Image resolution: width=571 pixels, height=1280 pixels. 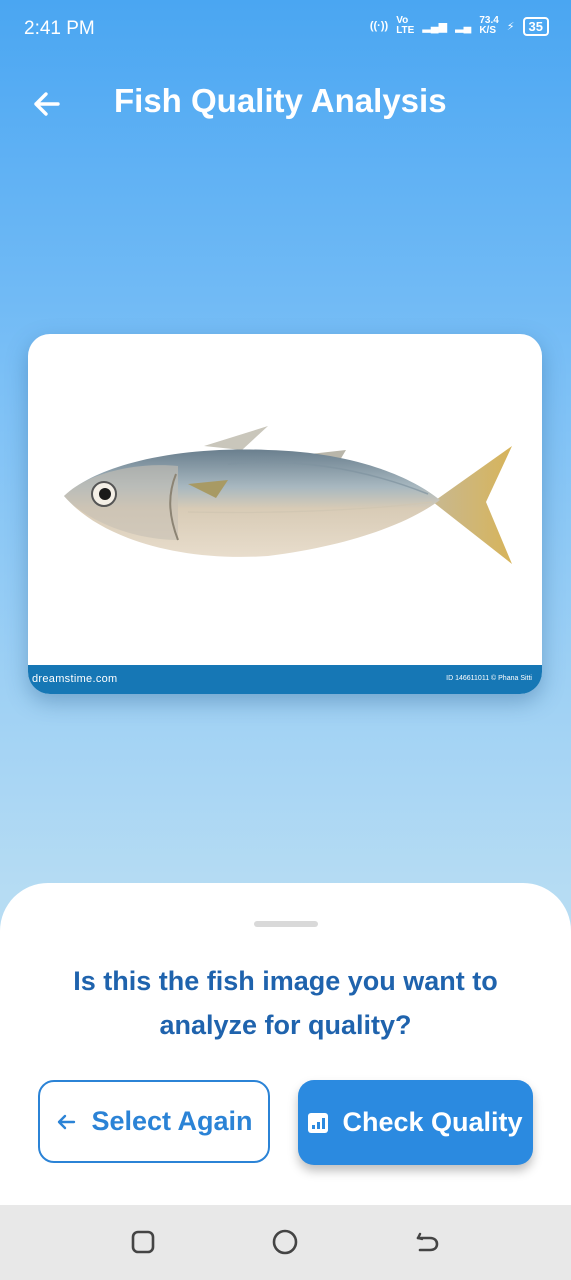 What do you see at coordinates (510, 26) in the screenshot?
I see `charging-icon: ⚡` at bounding box center [510, 26].